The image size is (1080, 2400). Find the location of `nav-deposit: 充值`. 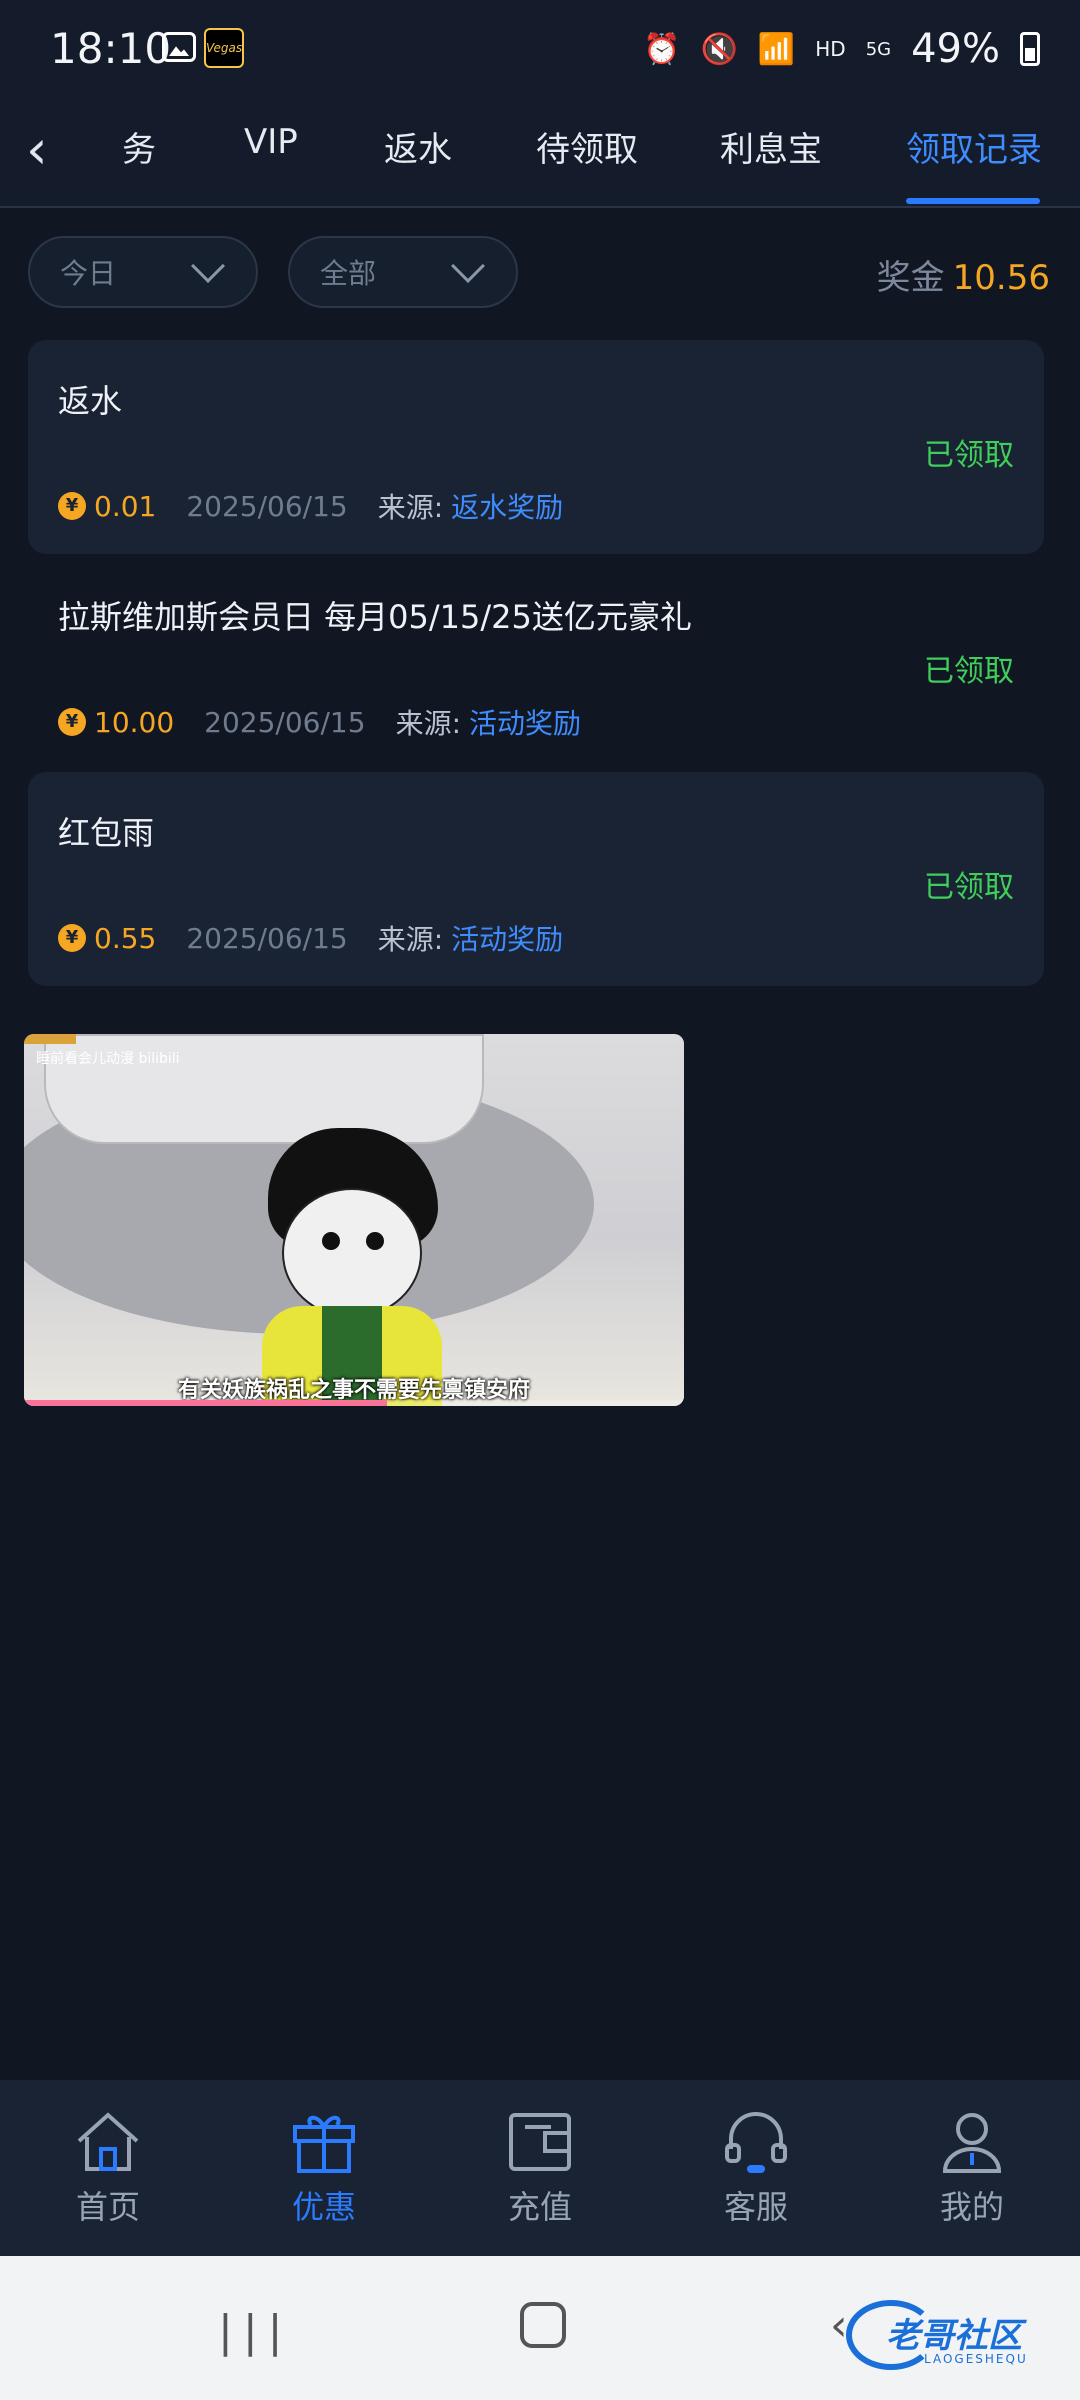

nav-deposit: 充值 is located at coordinates (540, 2167).